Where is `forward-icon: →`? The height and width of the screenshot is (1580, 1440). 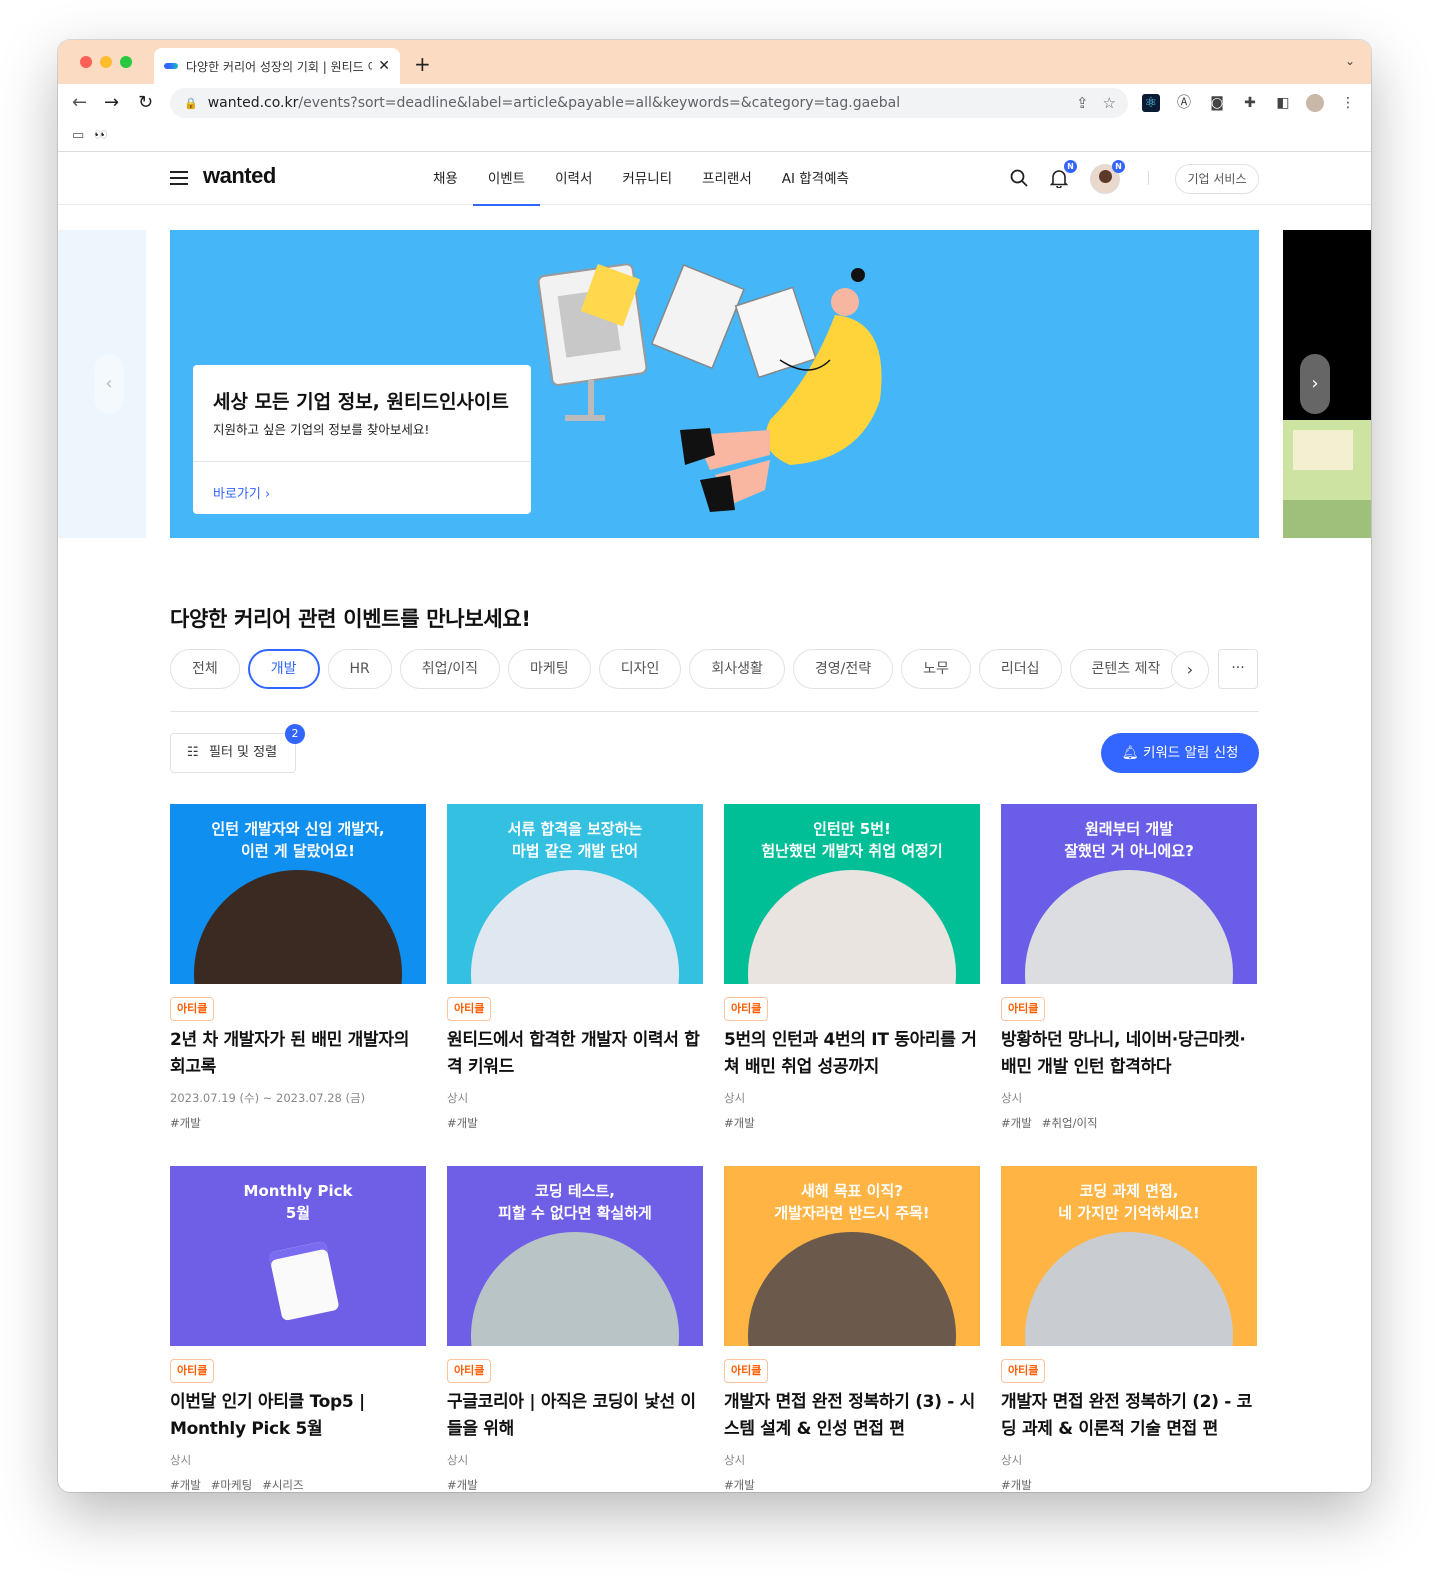
forward-icon: → is located at coordinates (111, 102).